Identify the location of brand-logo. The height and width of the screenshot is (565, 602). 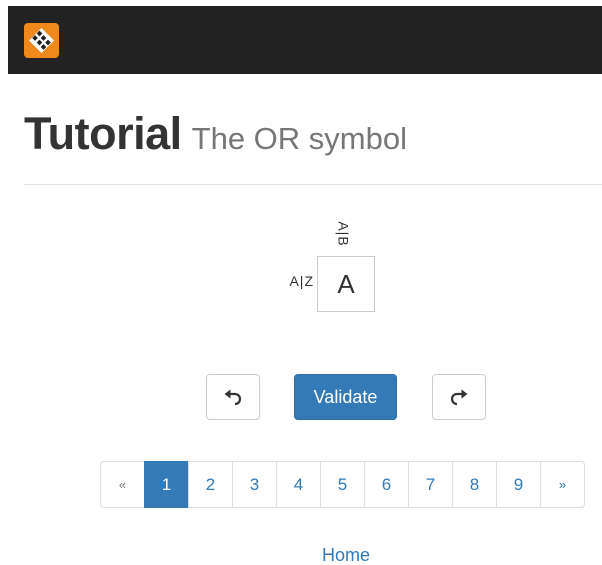
(41, 40).